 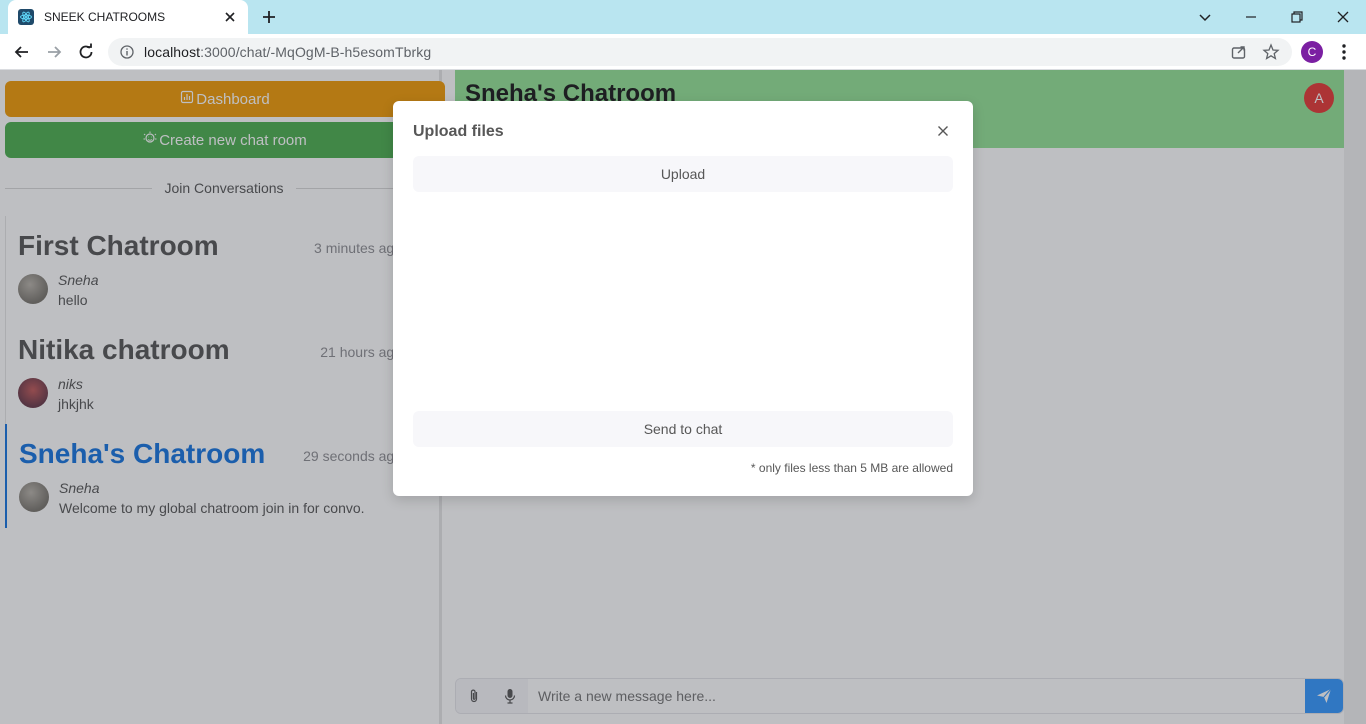 What do you see at coordinates (1205, 17) in the screenshot?
I see `tab-search-icon` at bounding box center [1205, 17].